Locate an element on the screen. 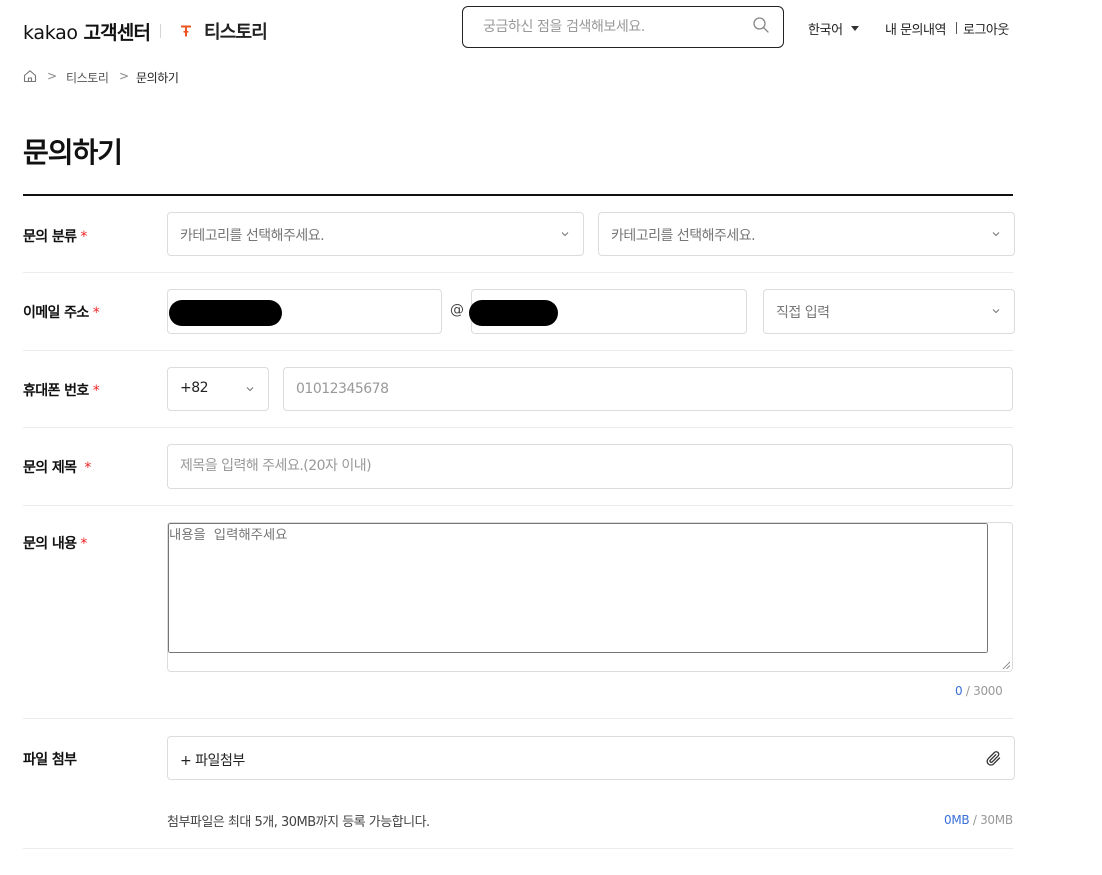 Image resolution: width=1102 pixels, height=875 pixels. file-attach-label: + 파일첨부 is located at coordinates (212, 761).